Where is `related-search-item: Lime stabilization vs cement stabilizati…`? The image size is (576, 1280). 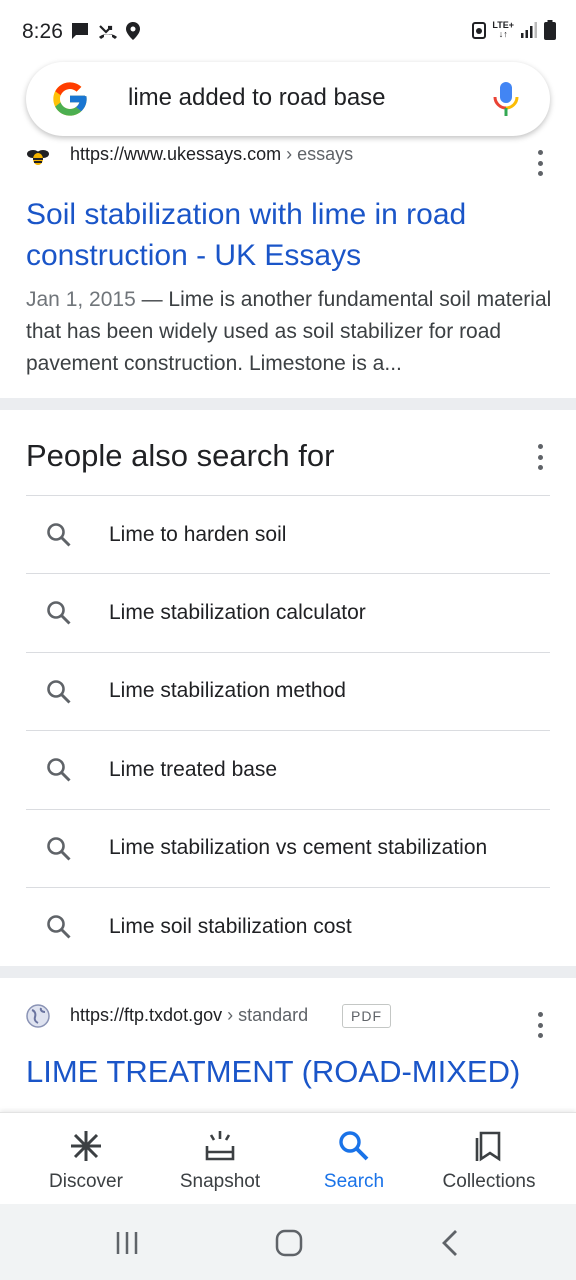 related-search-item: Lime stabilization vs cement stabilizati… is located at coordinates (288, 847).